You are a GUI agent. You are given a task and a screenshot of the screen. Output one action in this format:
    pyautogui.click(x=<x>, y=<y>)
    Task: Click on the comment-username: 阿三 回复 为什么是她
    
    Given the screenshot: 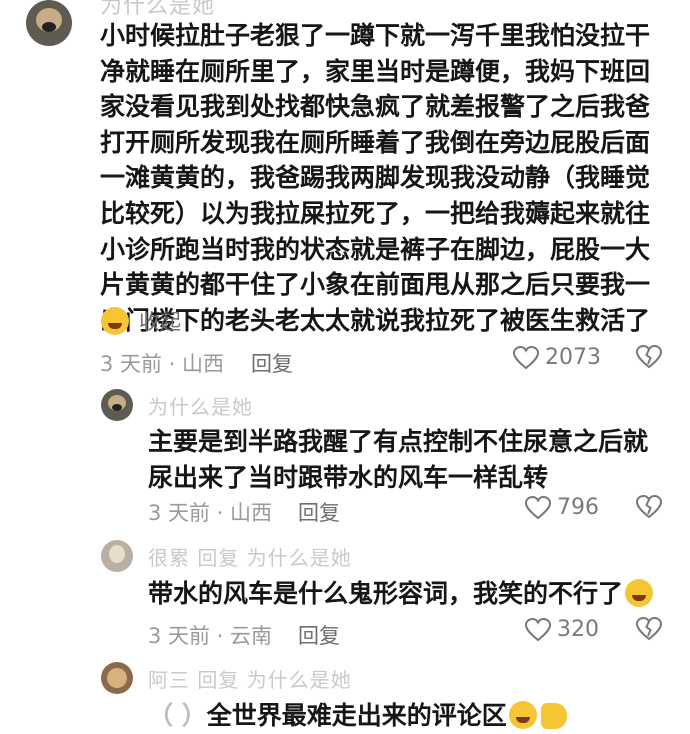 What is the action you would take?
    pyautogui.click(x=250, y=678)
    